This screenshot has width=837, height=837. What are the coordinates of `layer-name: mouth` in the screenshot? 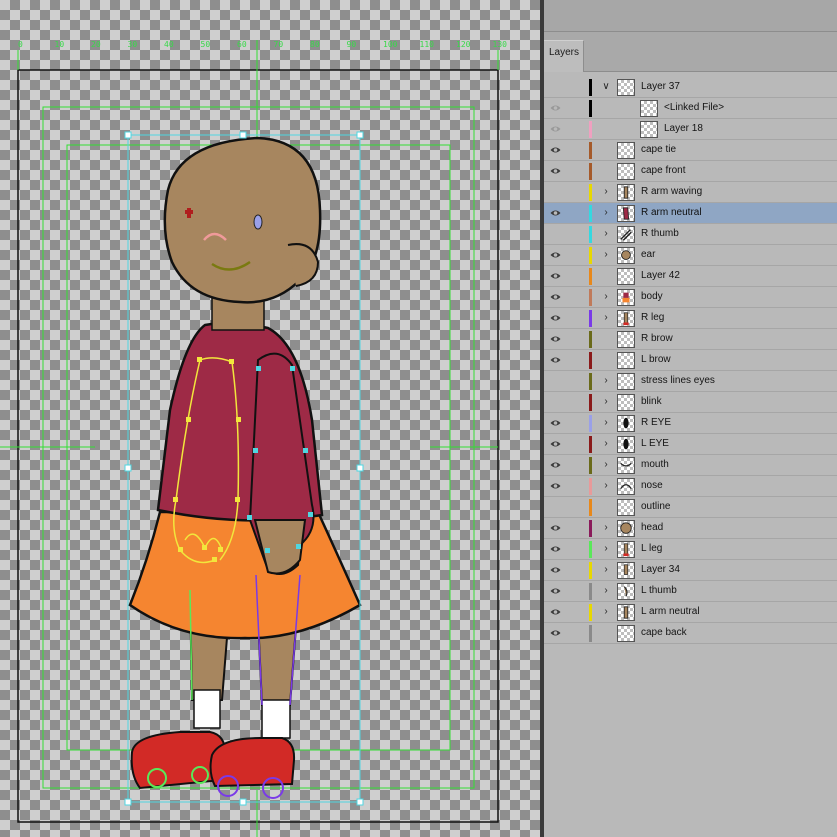 It's located at (655, 464).